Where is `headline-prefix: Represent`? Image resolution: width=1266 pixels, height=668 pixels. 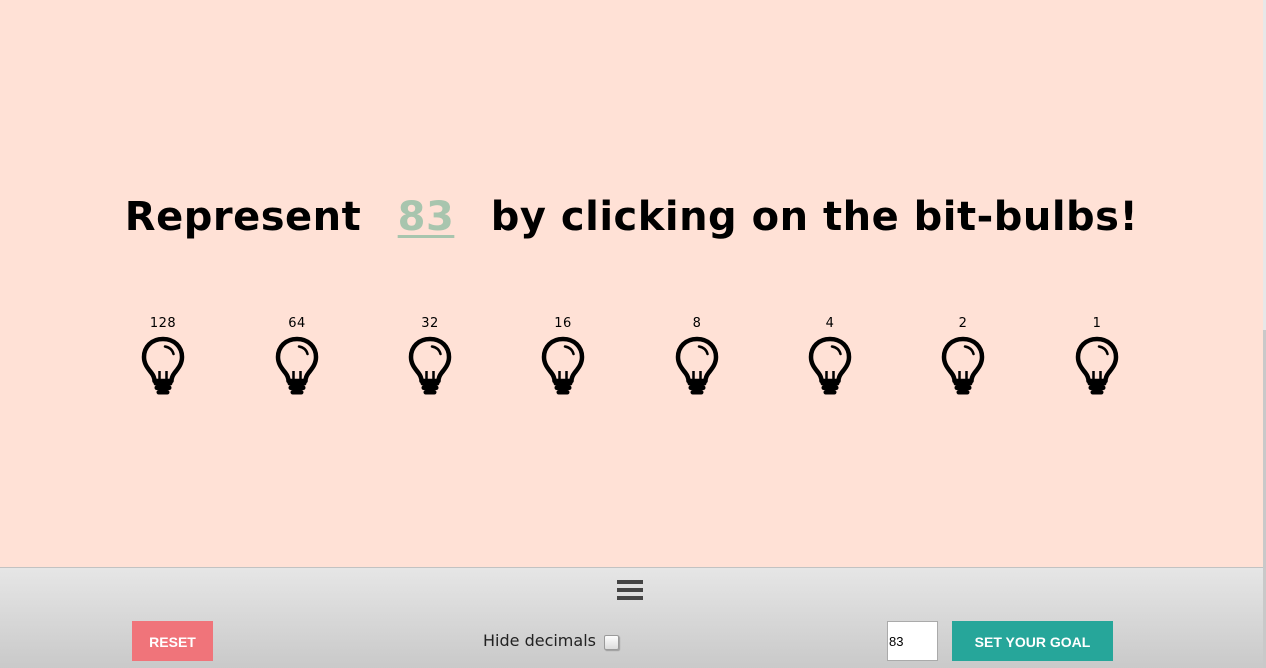 headline-prefix: Represent is located at coordinates (243, 217).